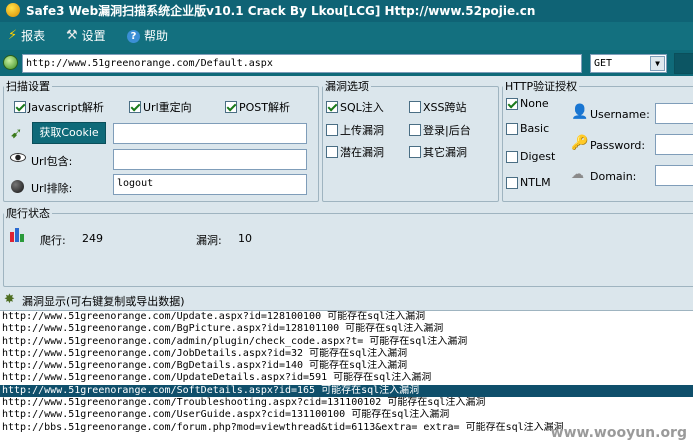 The height and width of the screenshot is (443, 693). I want to click on tools-icon: ⚒, so click(72, 35).